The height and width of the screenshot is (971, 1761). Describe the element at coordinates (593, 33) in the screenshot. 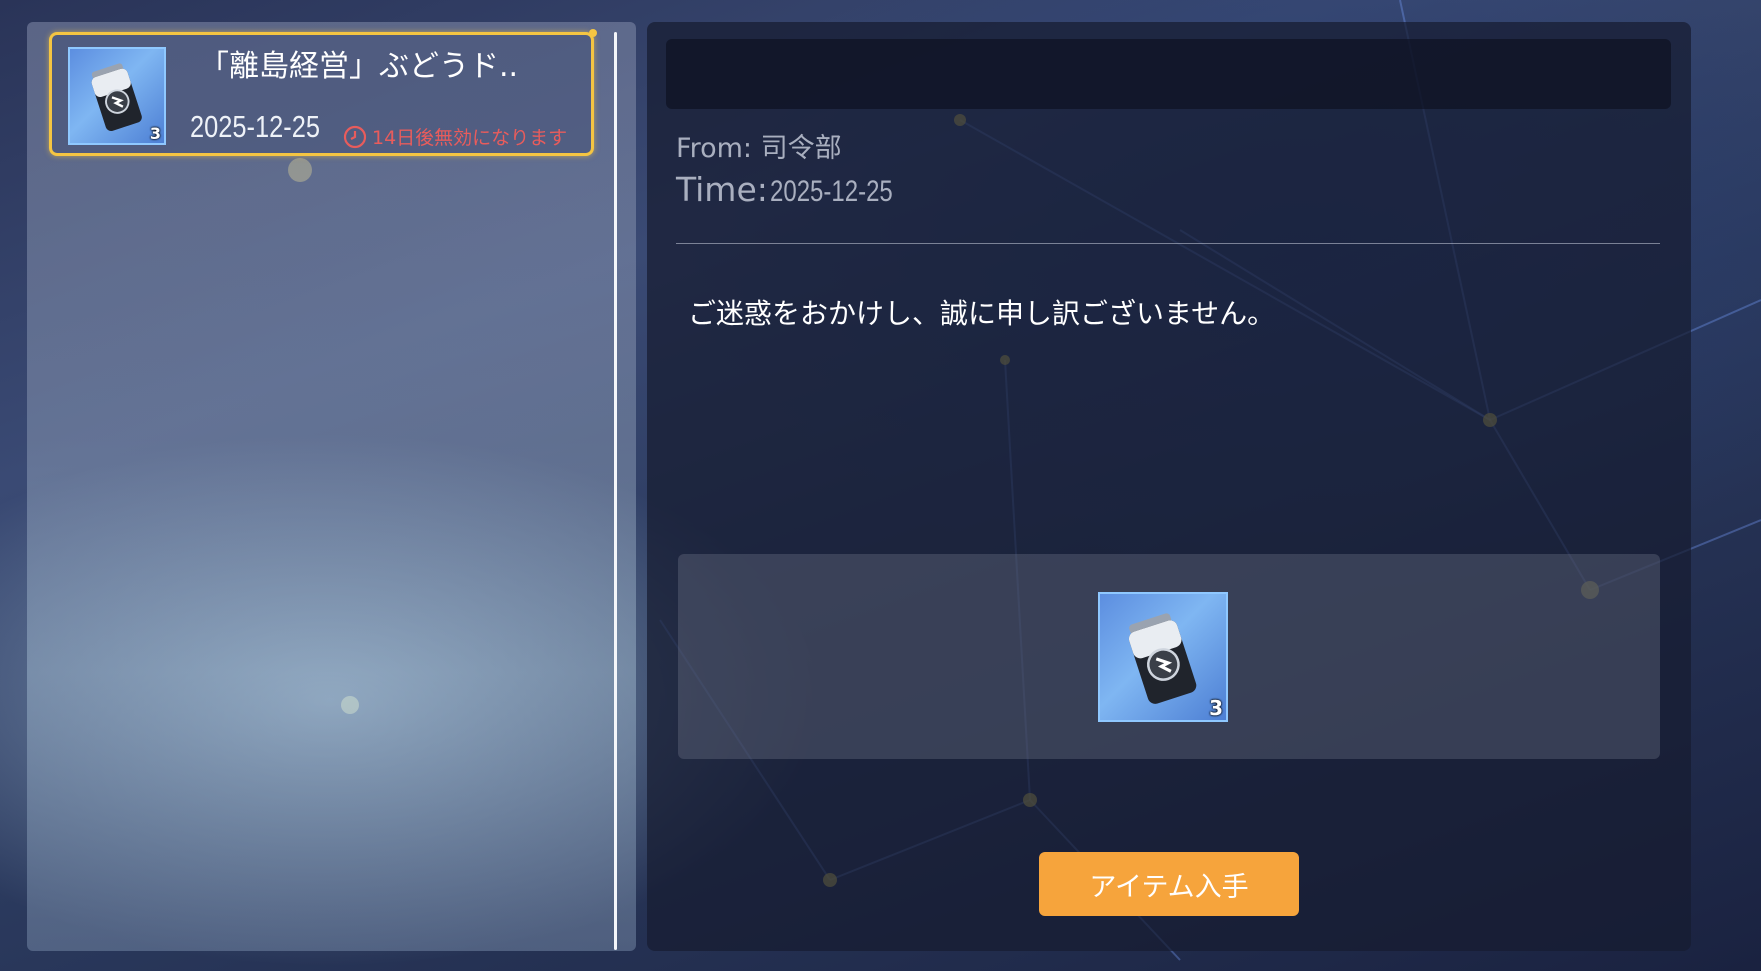

I see `unread-dot` at that location.